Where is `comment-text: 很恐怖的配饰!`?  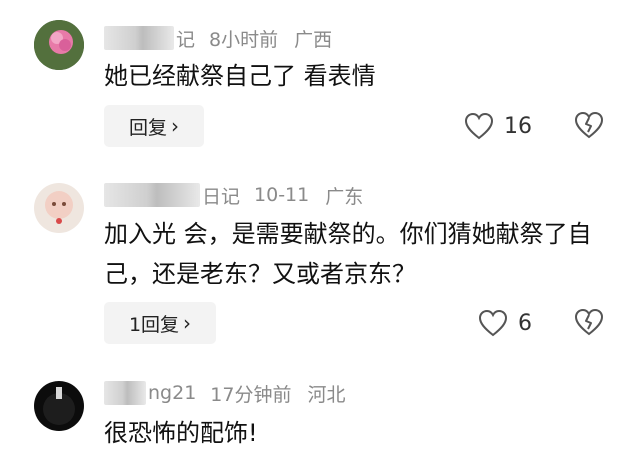 comment-text: 很恐怖的配饰! is located at coordinates (181, 433).